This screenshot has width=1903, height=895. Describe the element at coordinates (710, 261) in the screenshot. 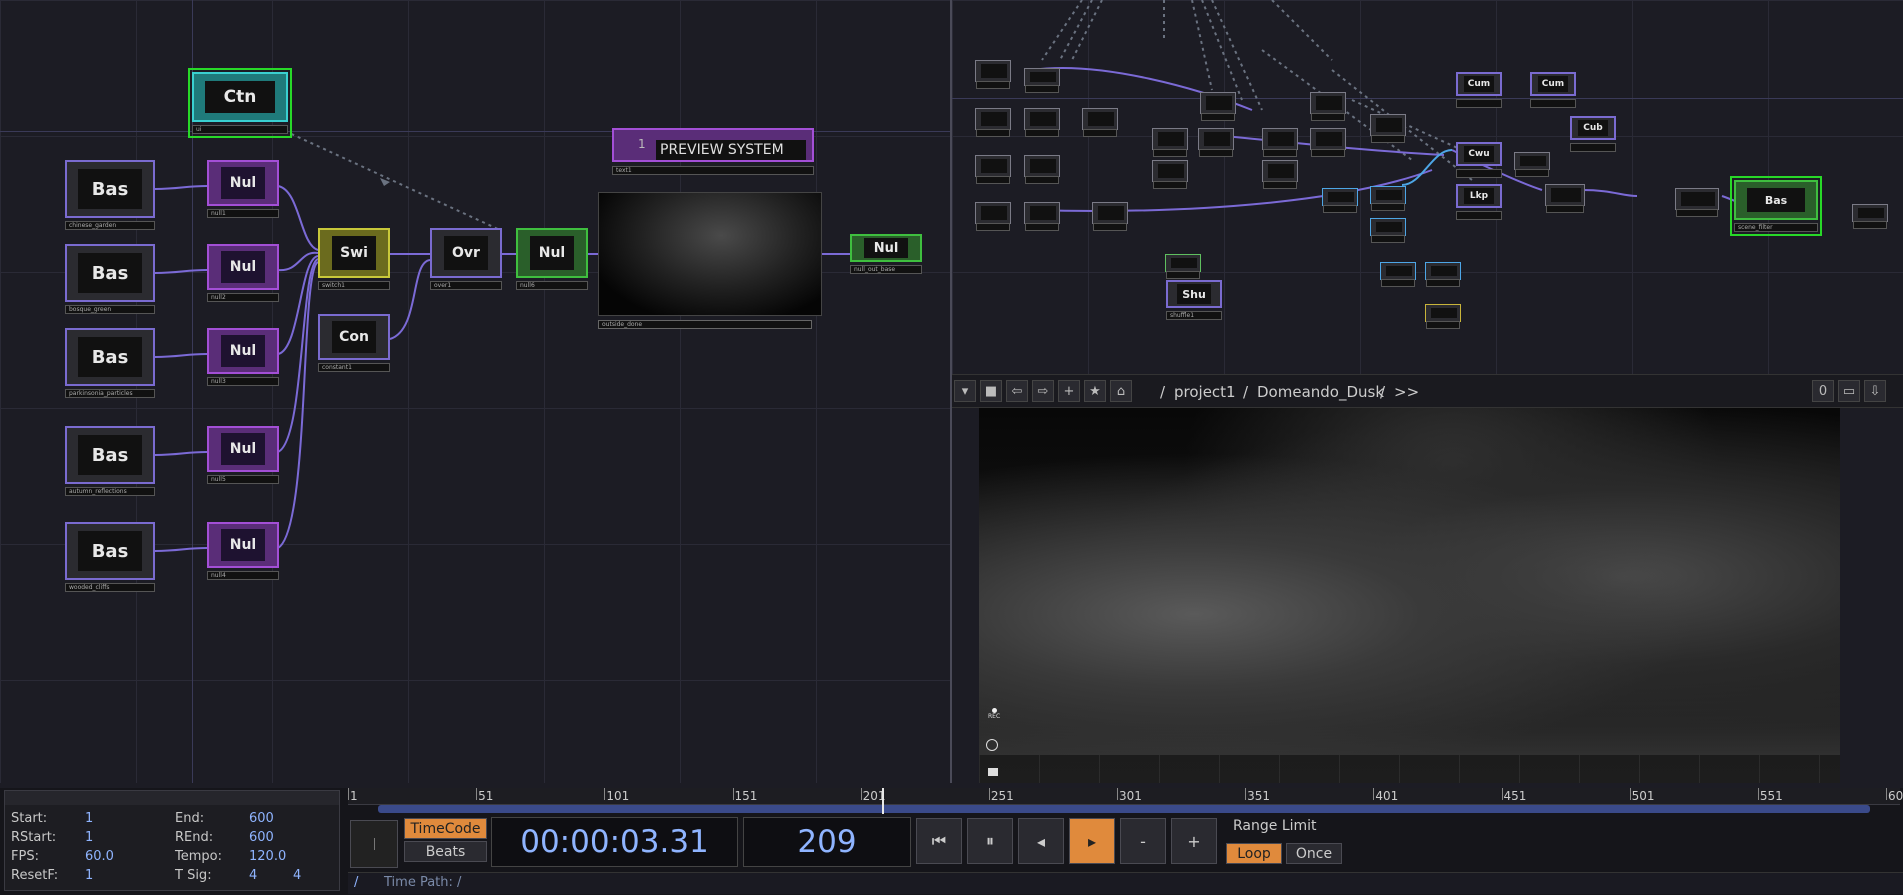

I see `scene-thumbnail-node: outside_done` at that location.